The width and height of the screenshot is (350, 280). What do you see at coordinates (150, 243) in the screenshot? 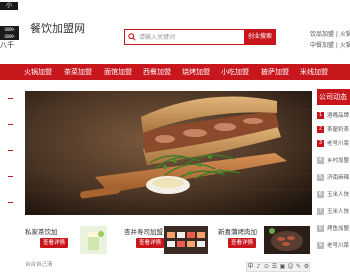
I see `product-2-detail-button: 查看详情` at bounding box center [150, 243].